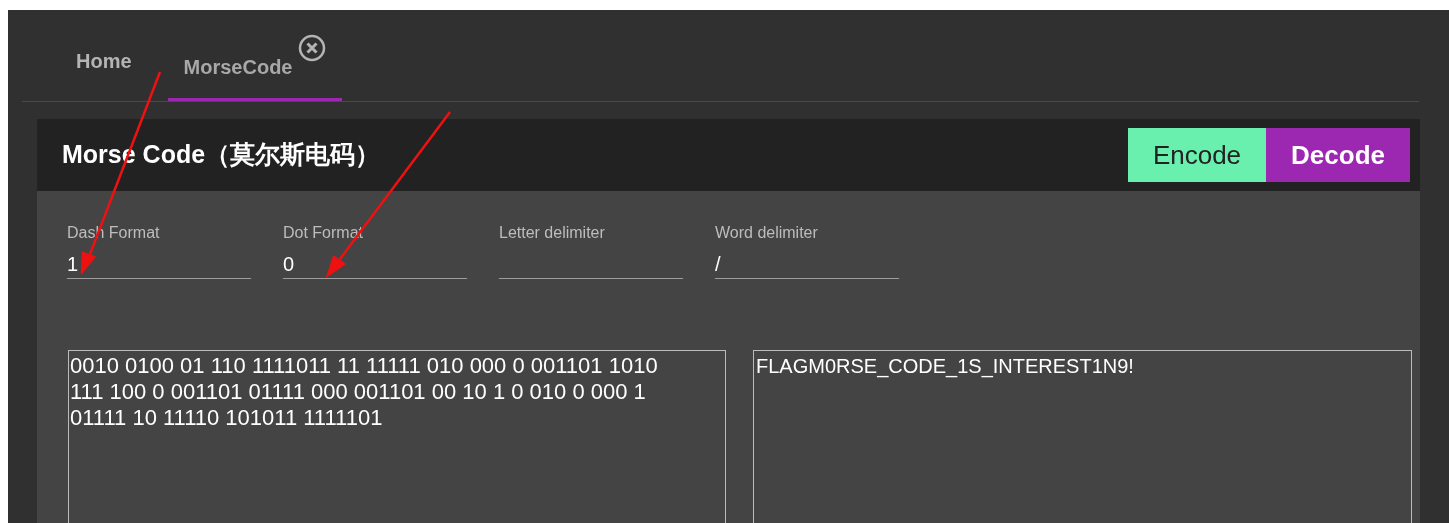  Describe the element at coordinates (104, 55) in the screenshot. I see `tab: Home` at that location.